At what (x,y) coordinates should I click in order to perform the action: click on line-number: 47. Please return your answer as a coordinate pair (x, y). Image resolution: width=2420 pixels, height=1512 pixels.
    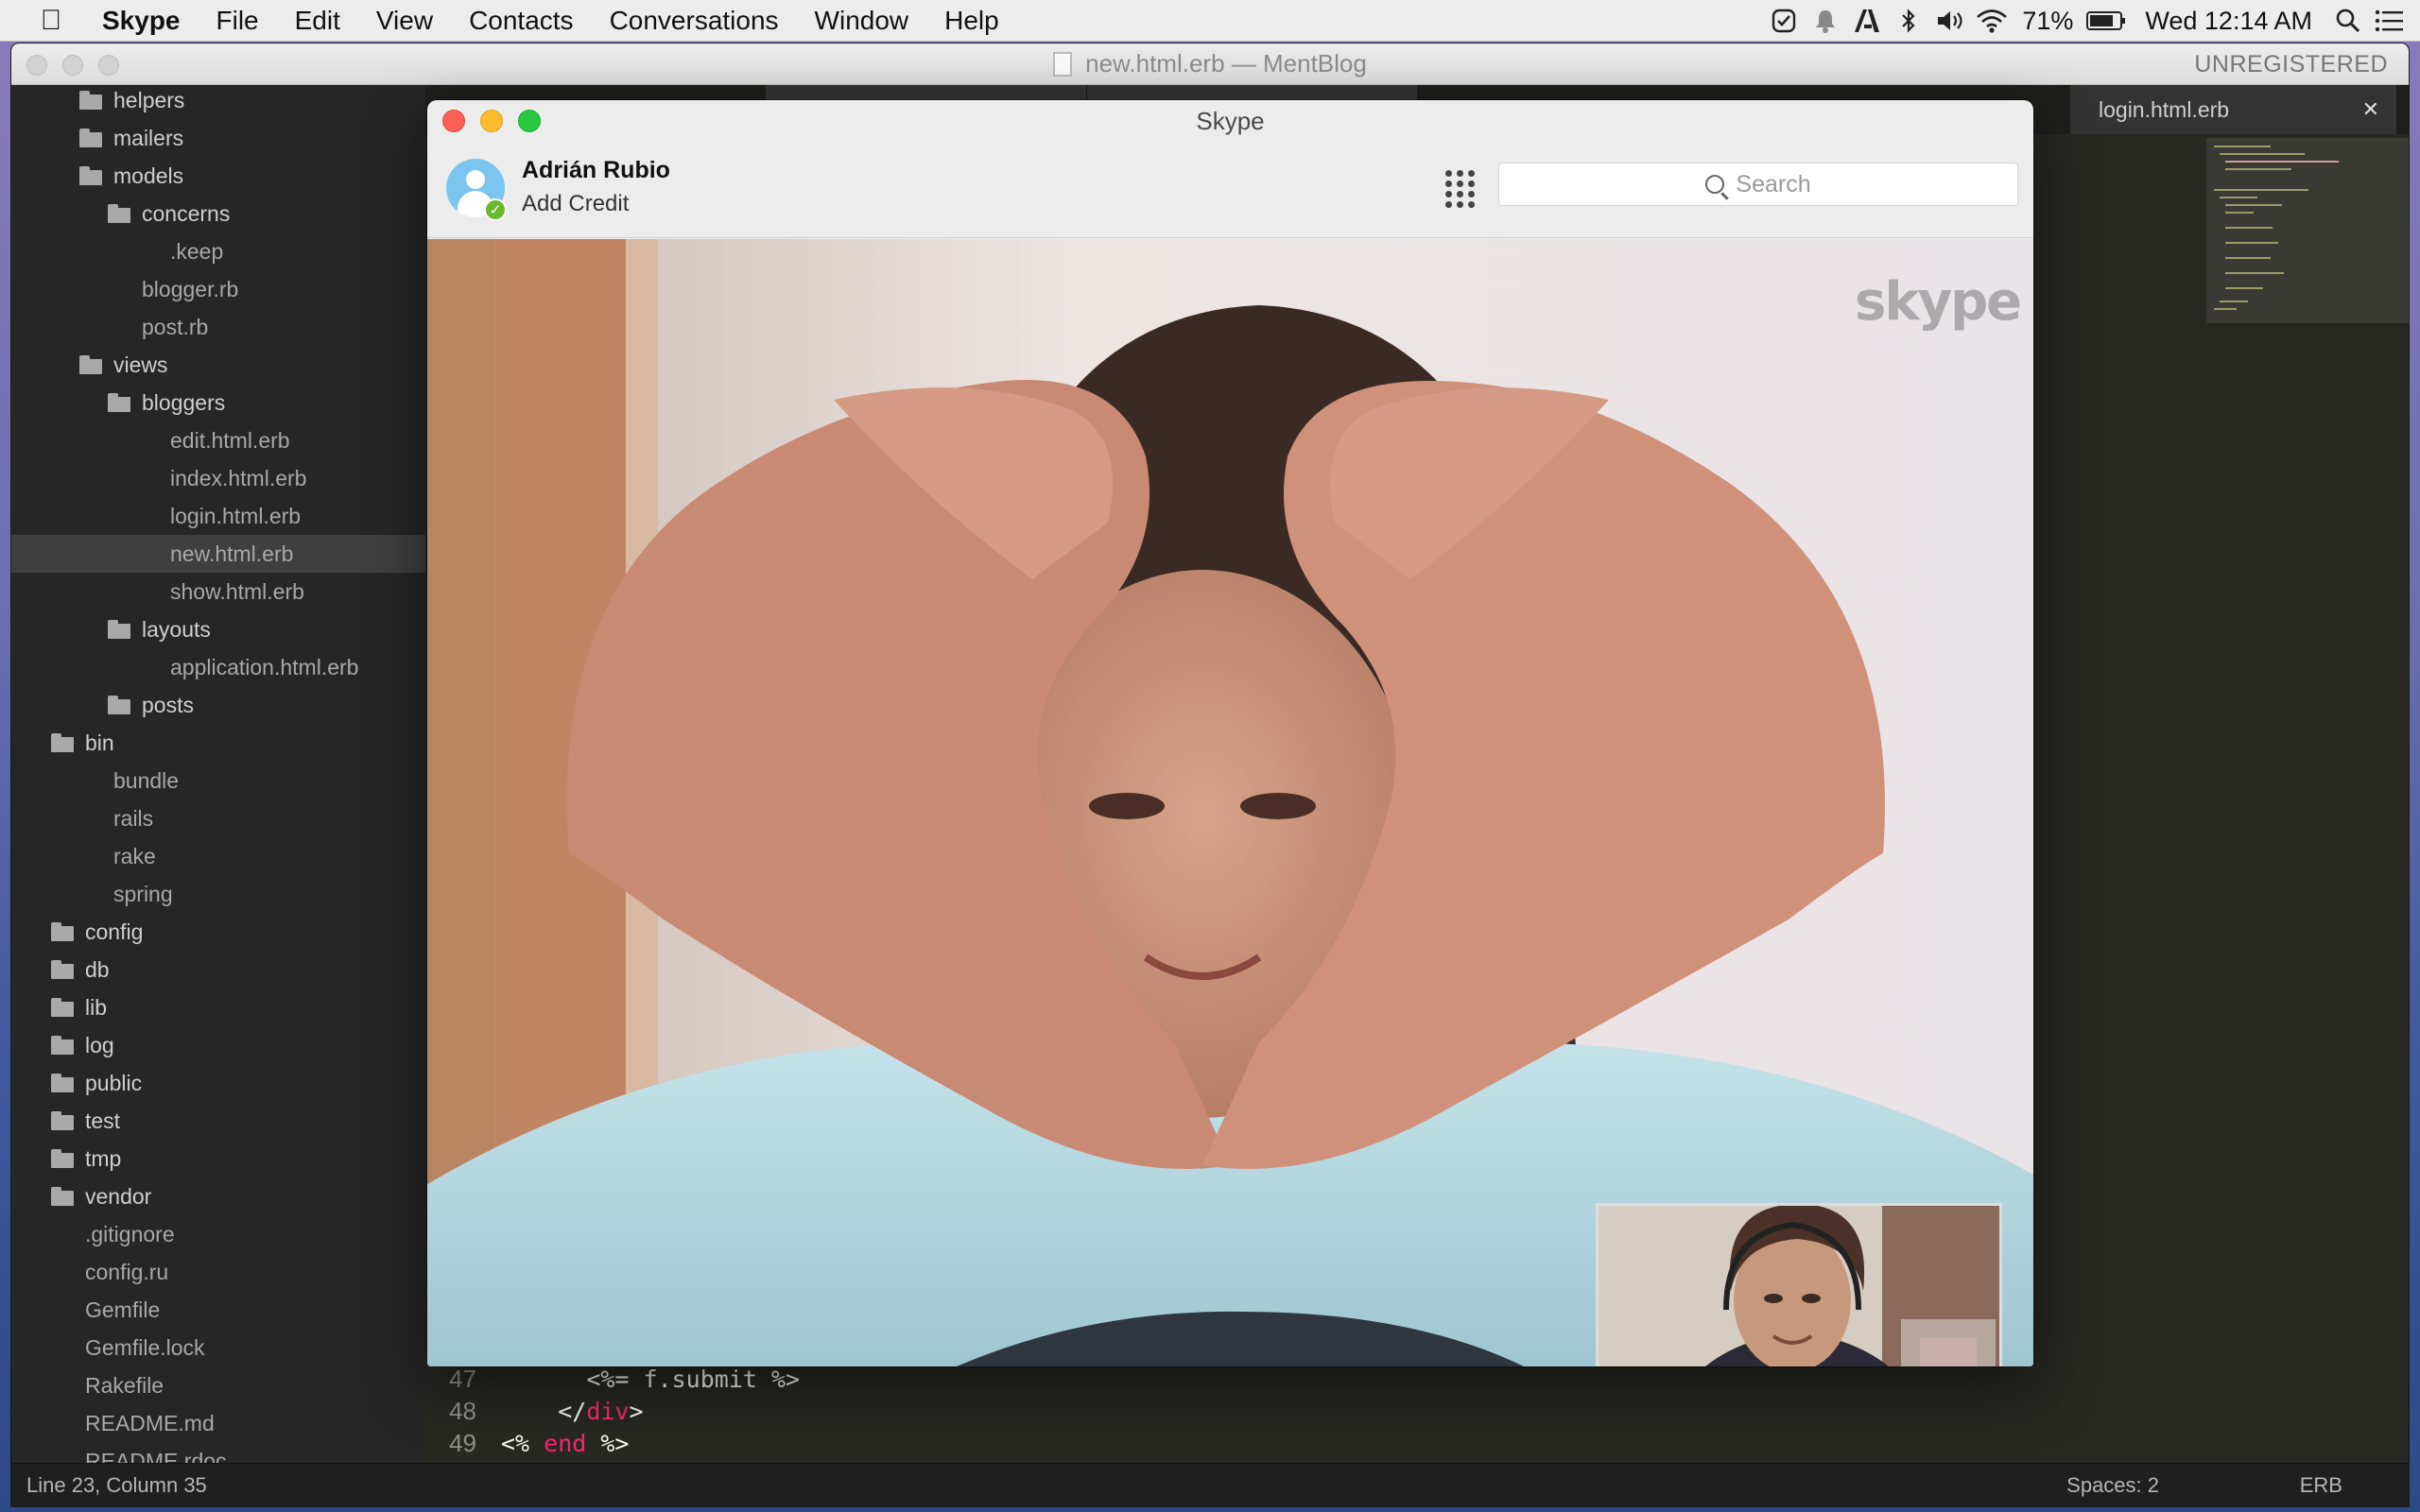
    Looking at the image, I should click on (462, 1378).